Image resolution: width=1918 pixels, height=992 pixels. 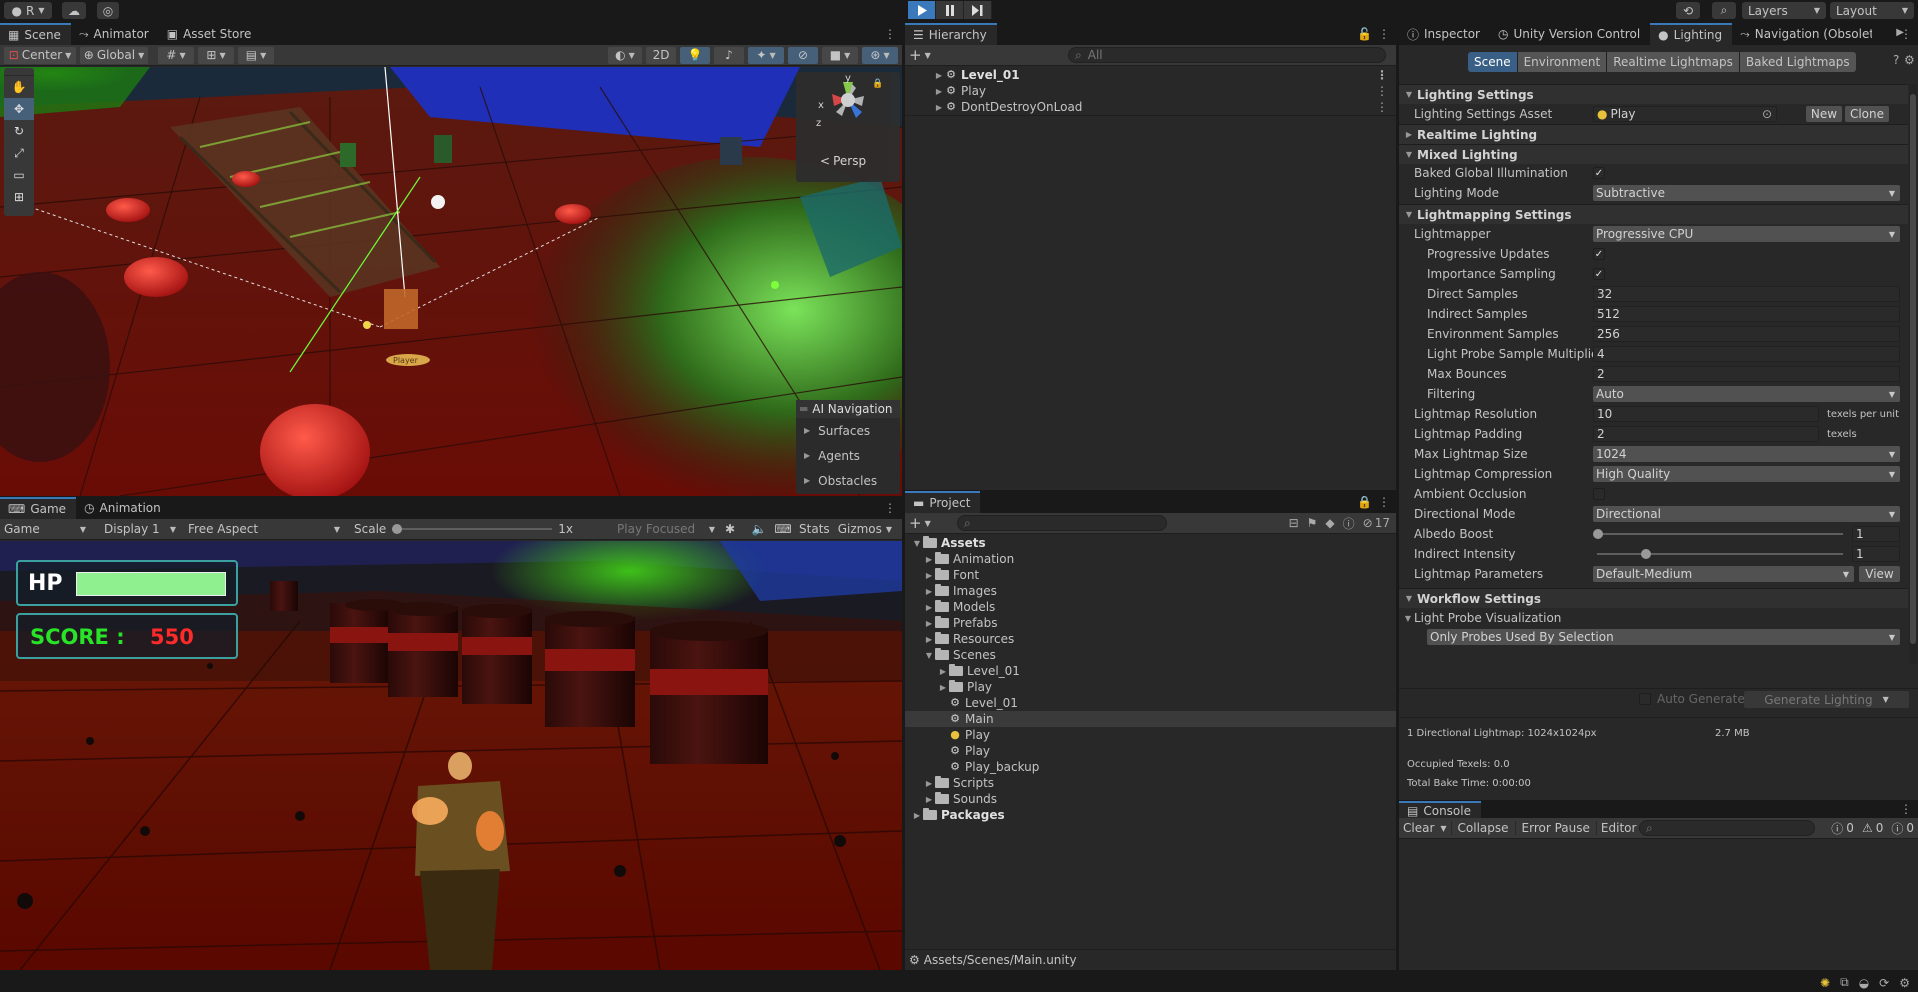 I want to click on folder-item: ▶ Font, so click(x=1150, y=575).